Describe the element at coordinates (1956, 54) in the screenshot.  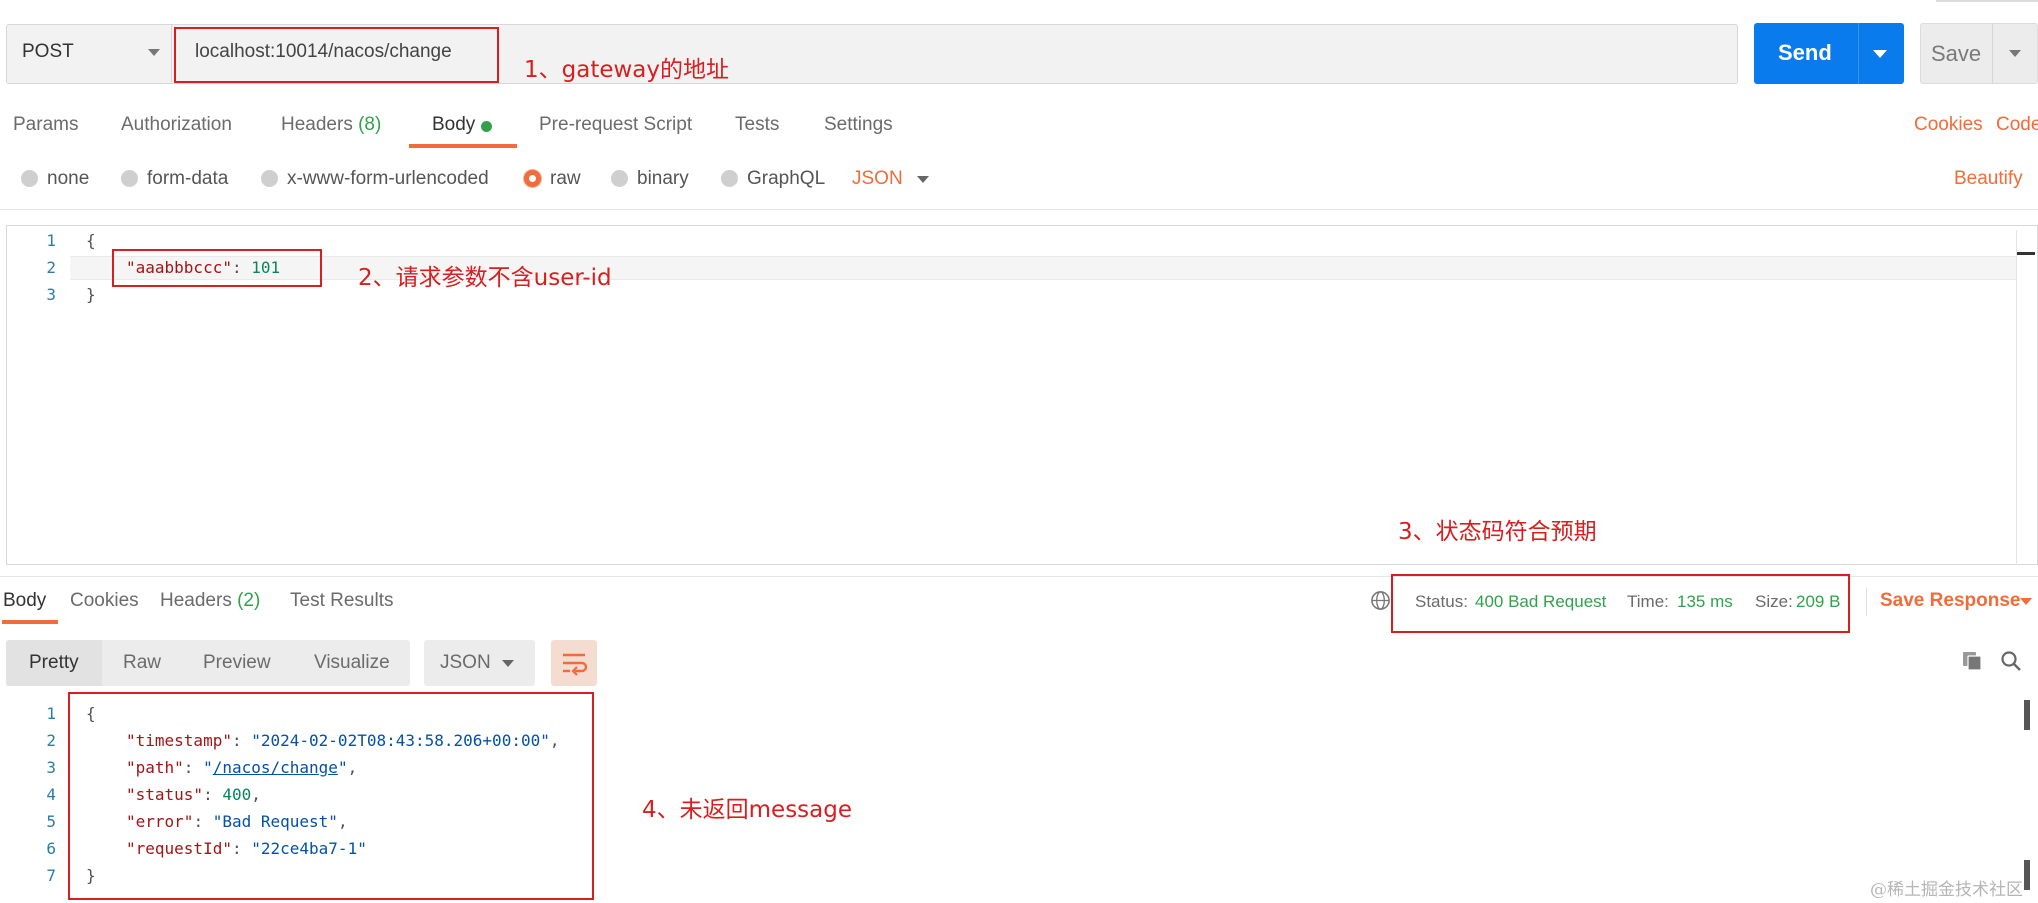
I see `save-label: Save` at that location.